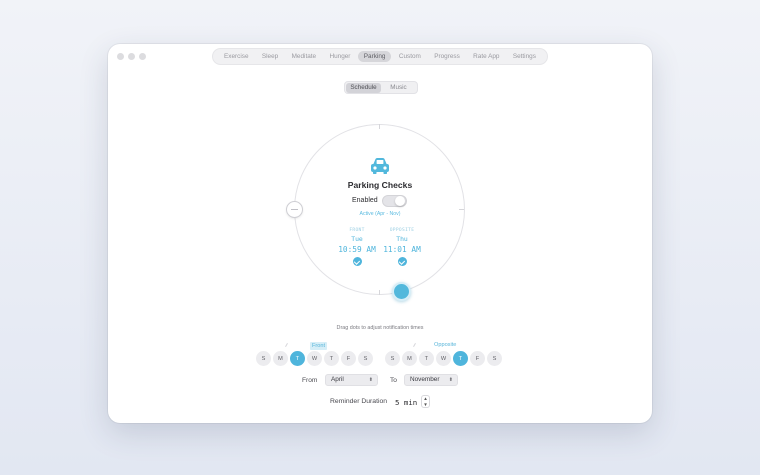  I want to click on nav-tab-sleep: Sleep, so click(270, 56).